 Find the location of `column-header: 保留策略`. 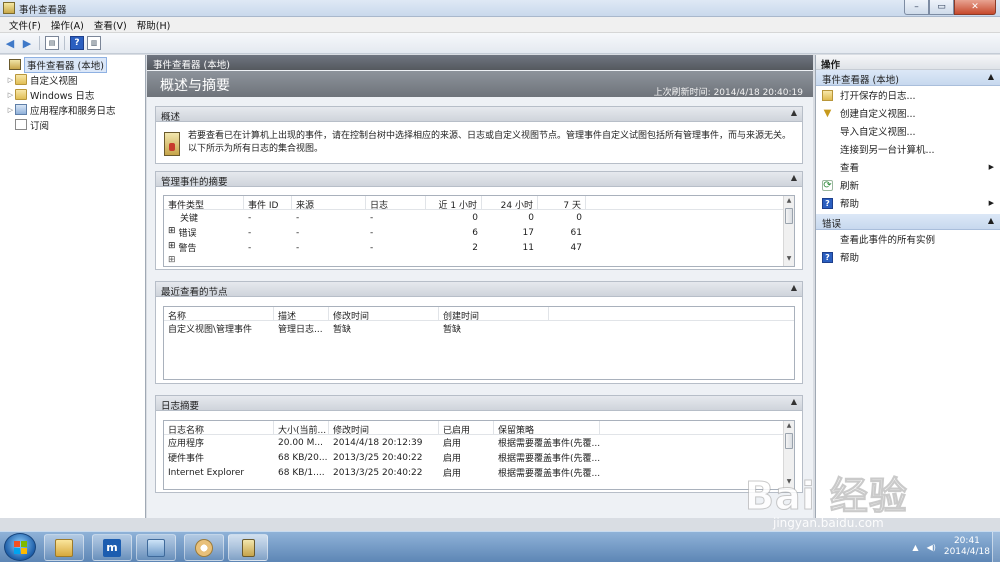

column-header: 保留策略 is located at coordinates (547, 427).